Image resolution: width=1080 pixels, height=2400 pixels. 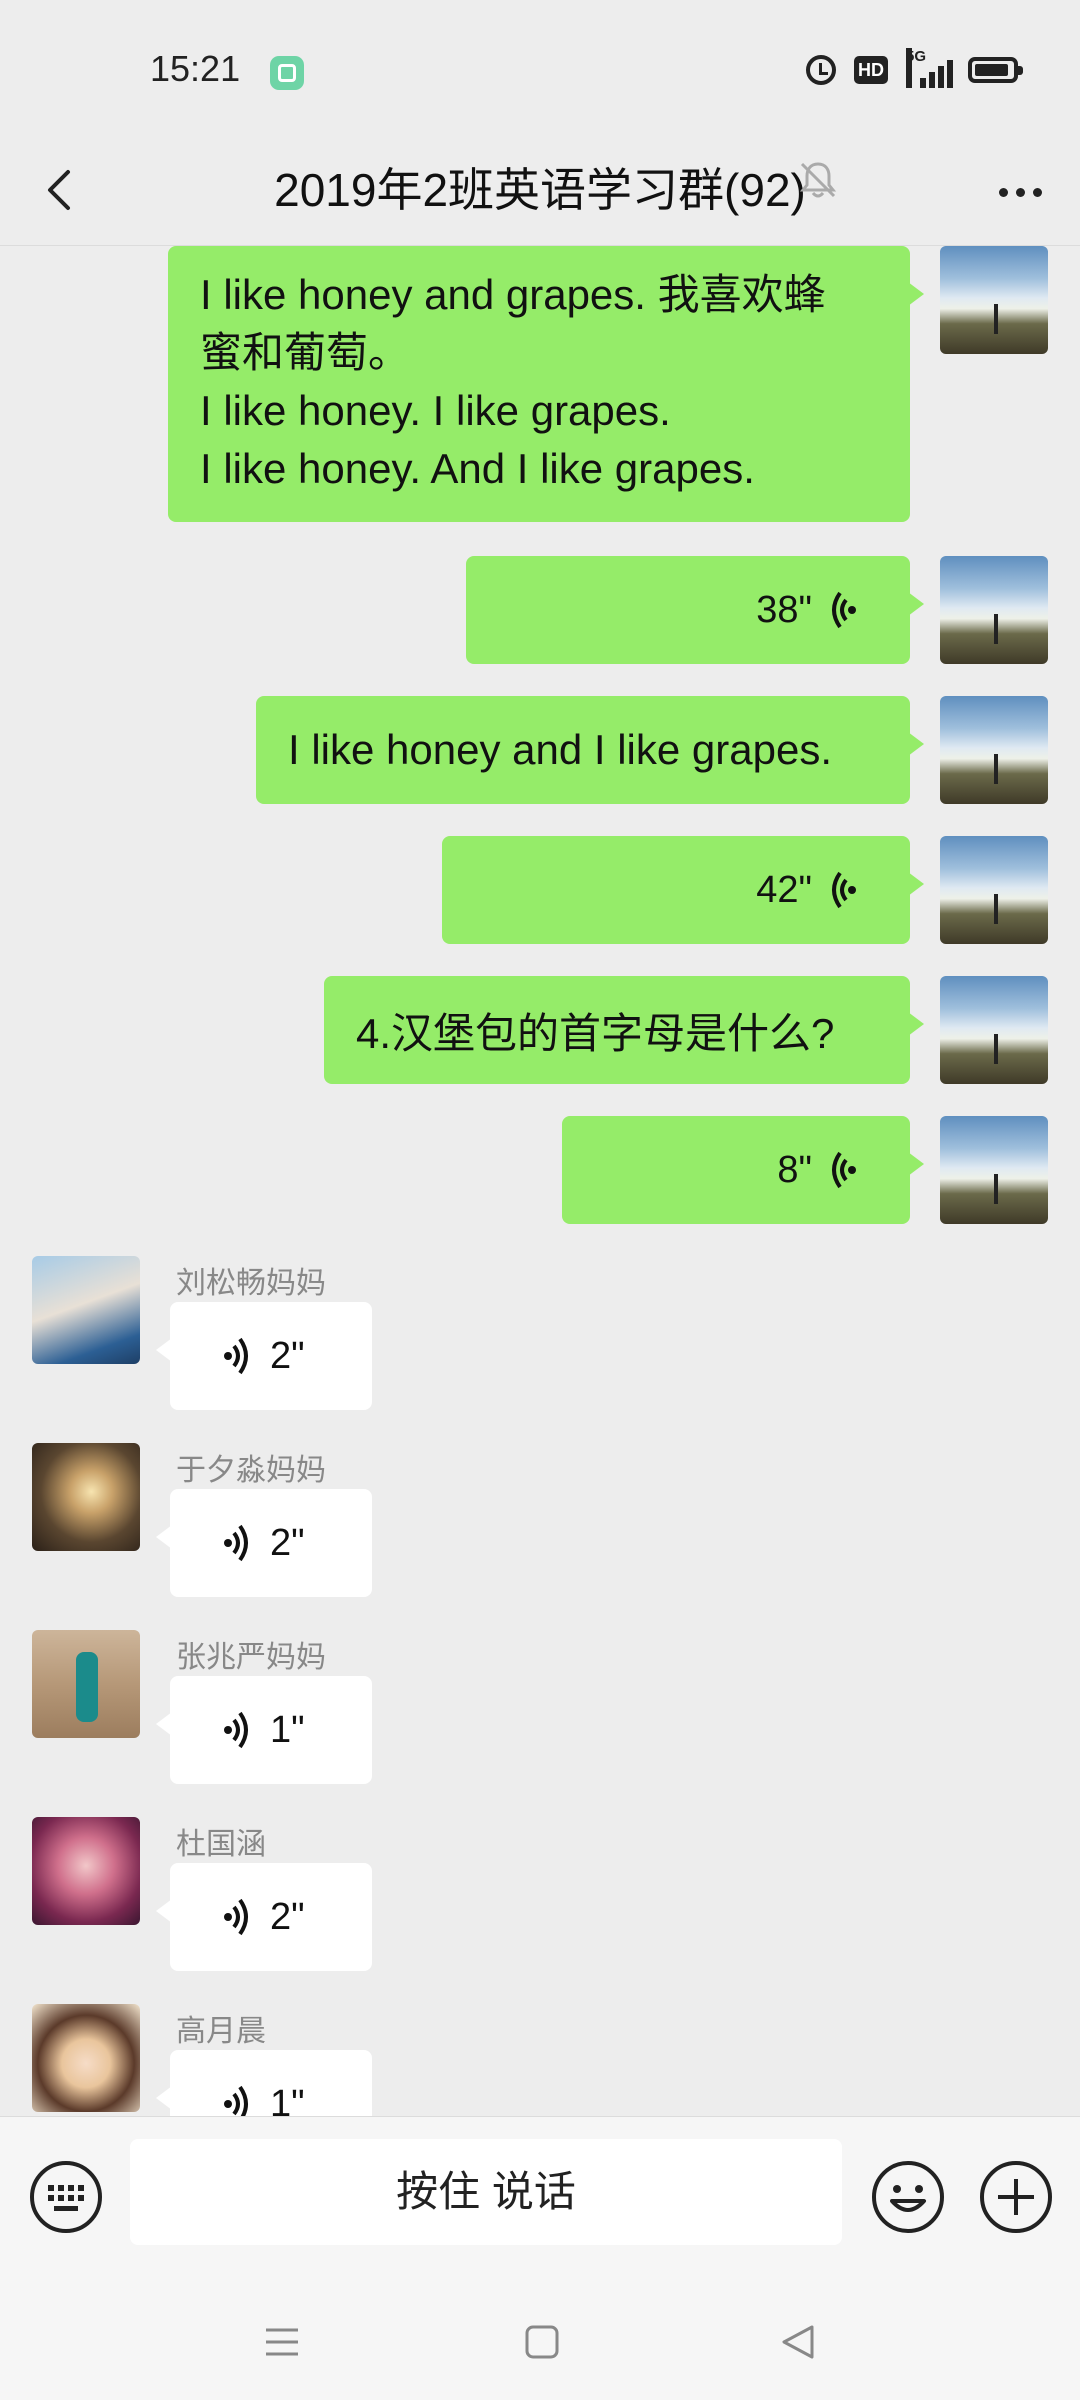 What do you see at coordinates (221, 2031) in the screenshot?
I see `sender-name: 高月晨` at bounding box center [221, 2031].